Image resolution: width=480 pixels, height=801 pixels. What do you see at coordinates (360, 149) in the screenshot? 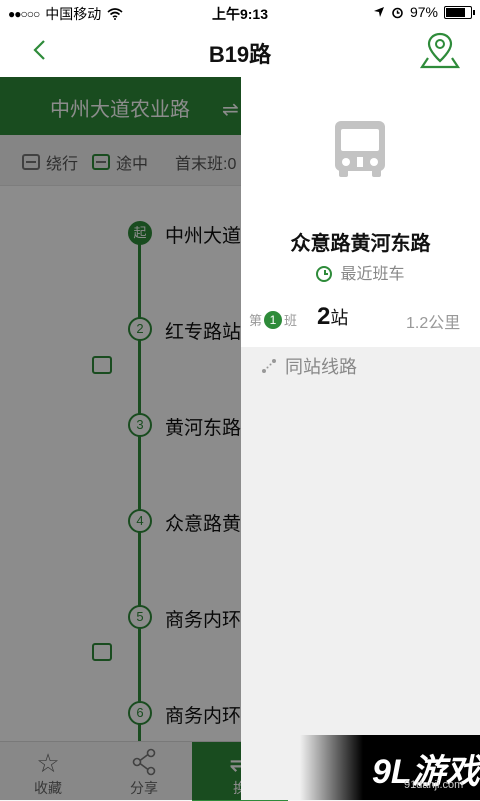
I see `bus-icon` at bounding box center [360, 149].